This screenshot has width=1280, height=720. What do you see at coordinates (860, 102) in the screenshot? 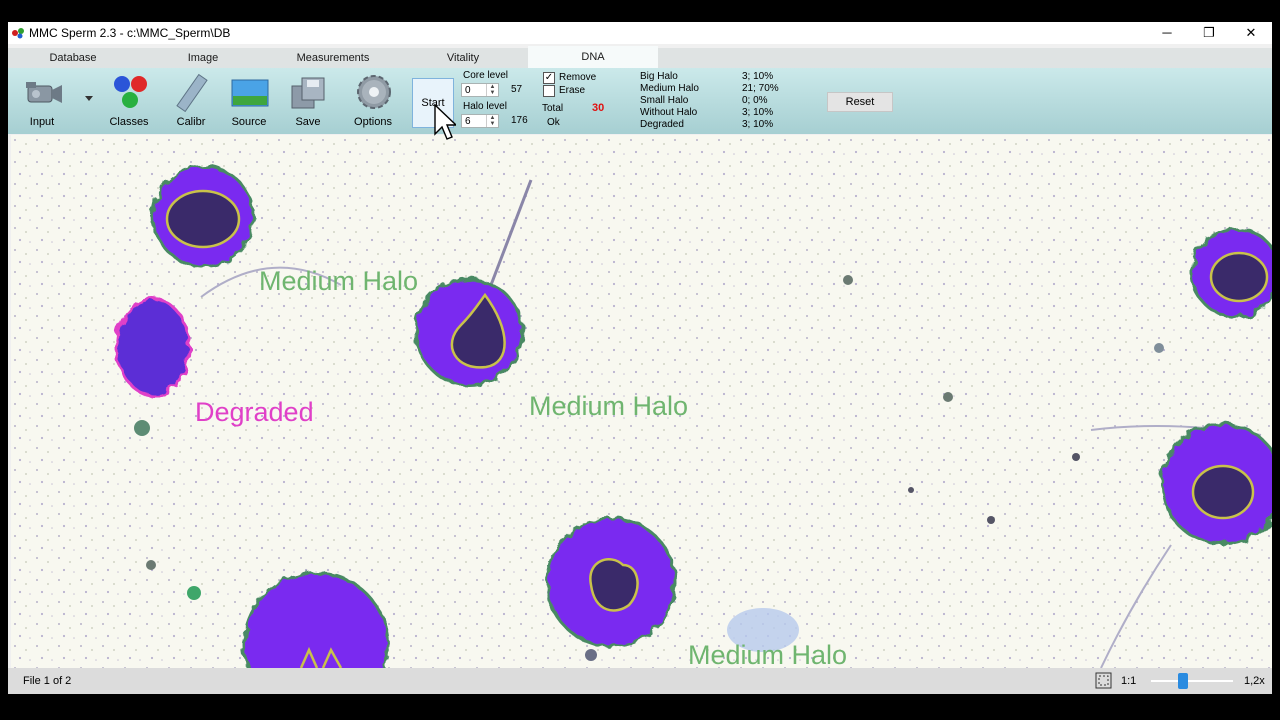
I see `reset-button: Reset` at bounding box center [860, 102].